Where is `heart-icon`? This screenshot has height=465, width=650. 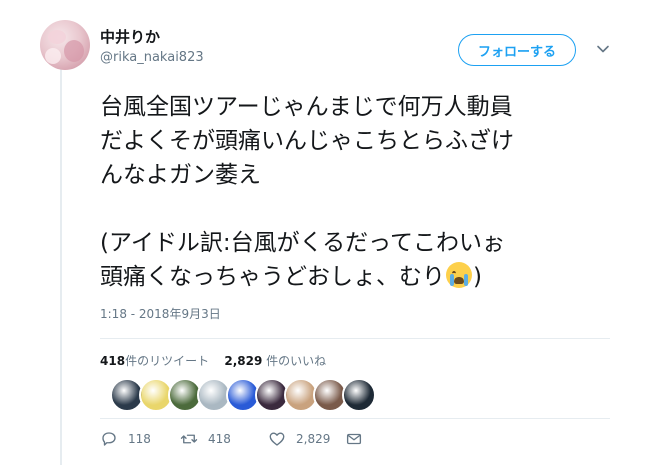 heart-icon is located at coordinates (277, 439).